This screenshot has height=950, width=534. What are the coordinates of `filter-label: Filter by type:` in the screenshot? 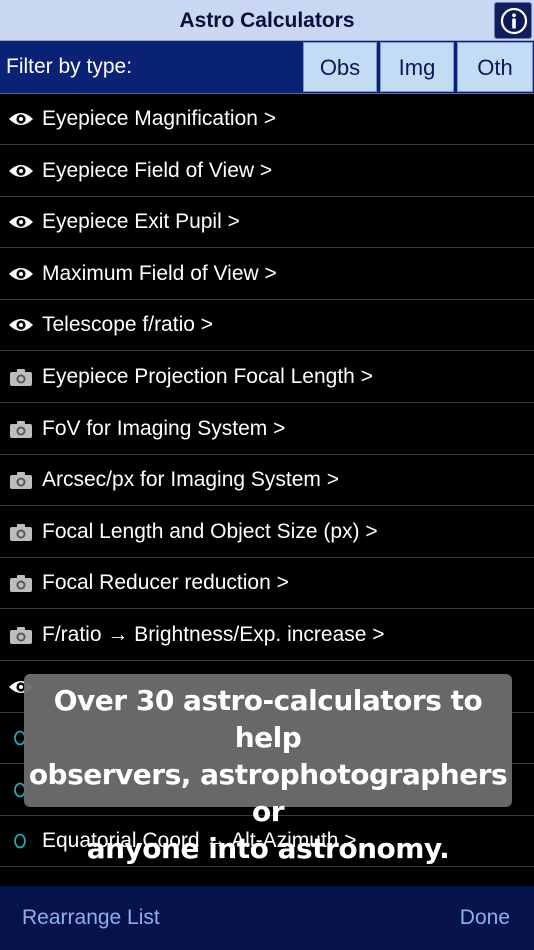 It's located at (69, 66).